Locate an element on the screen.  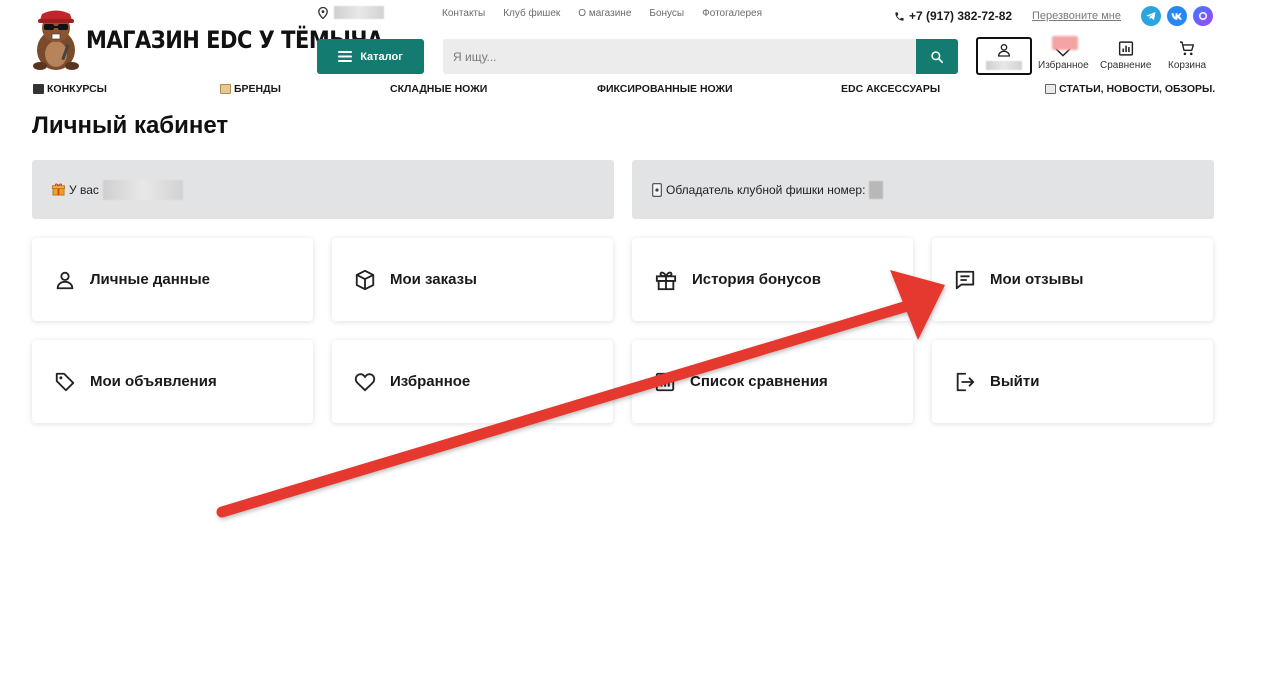
phone-text: +7 (917) 382-72-82 is located at coordinates (961, 16).